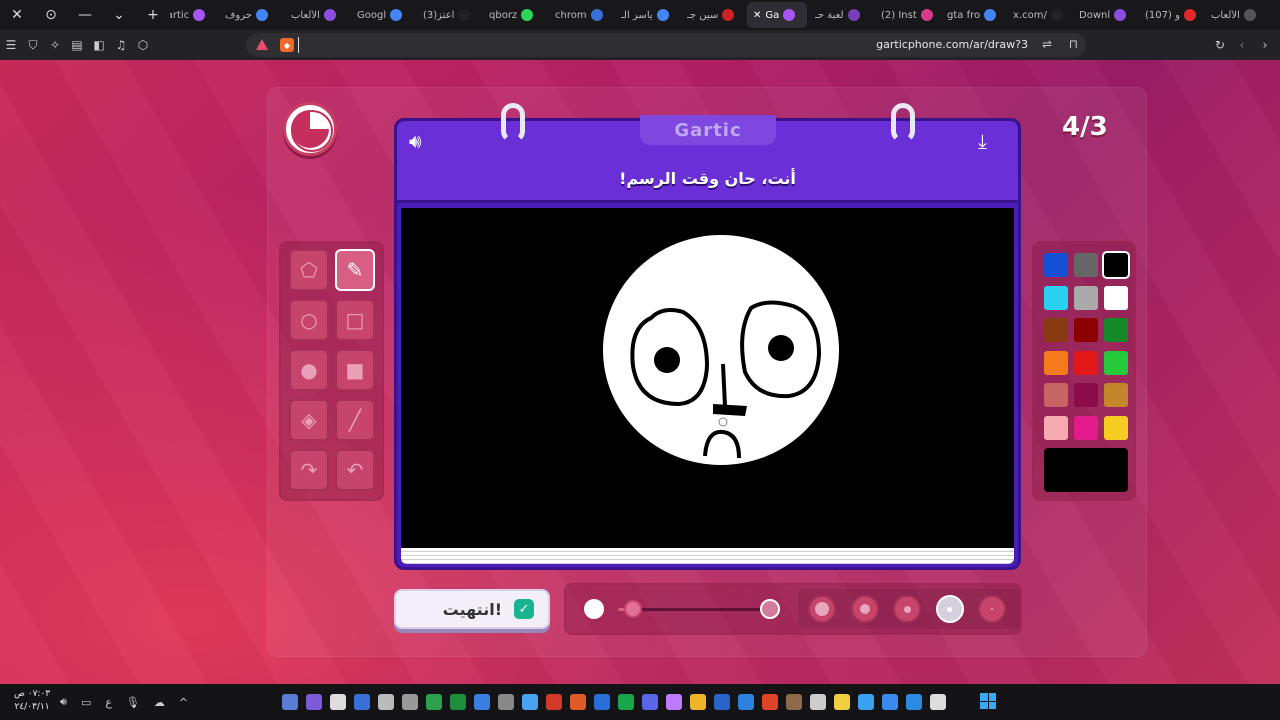 The height and width of the screenshot is (720, 1280). Describe the element at coordinates (383, 15) in the screenshot. I see `browser-tab: Googl` at that location.